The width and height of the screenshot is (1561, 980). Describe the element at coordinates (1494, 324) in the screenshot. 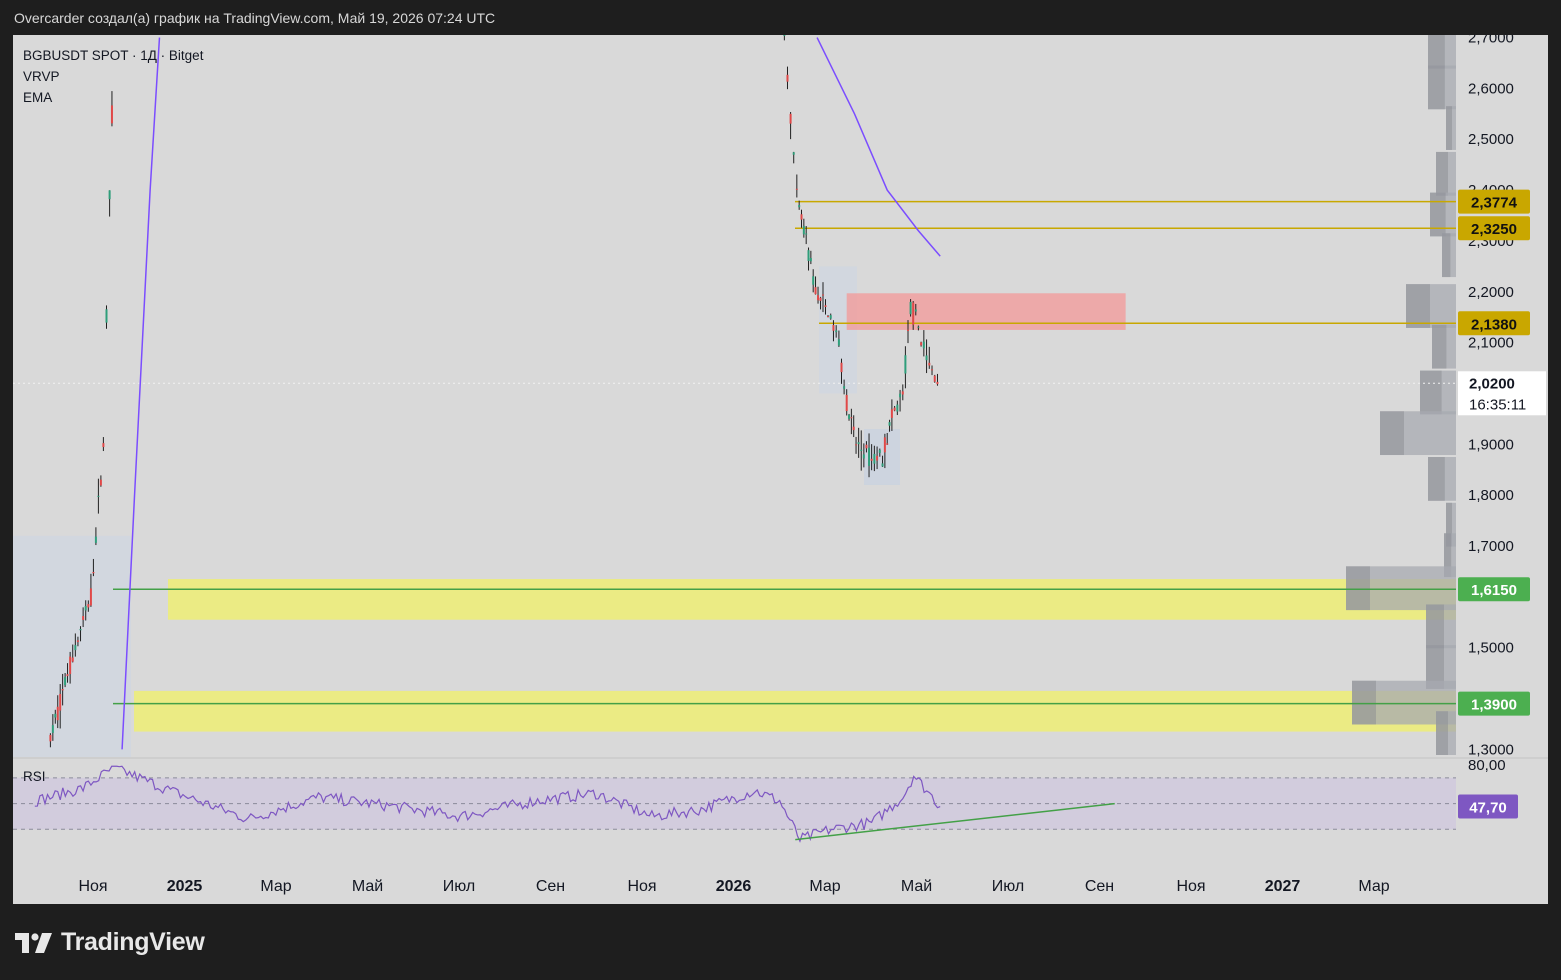

I see `level-price-label: 2,1380` at that location.